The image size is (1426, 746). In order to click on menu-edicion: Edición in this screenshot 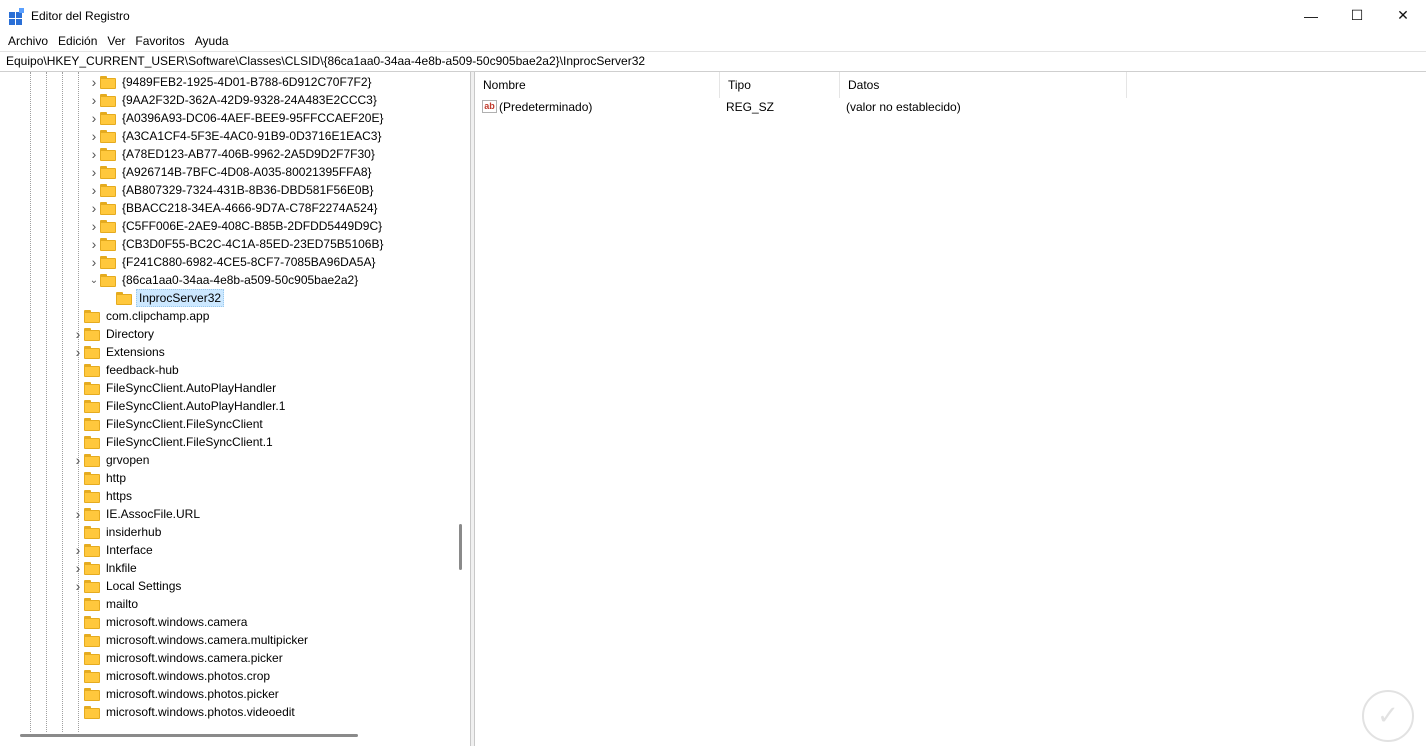, I will do `click(77, 41)`.